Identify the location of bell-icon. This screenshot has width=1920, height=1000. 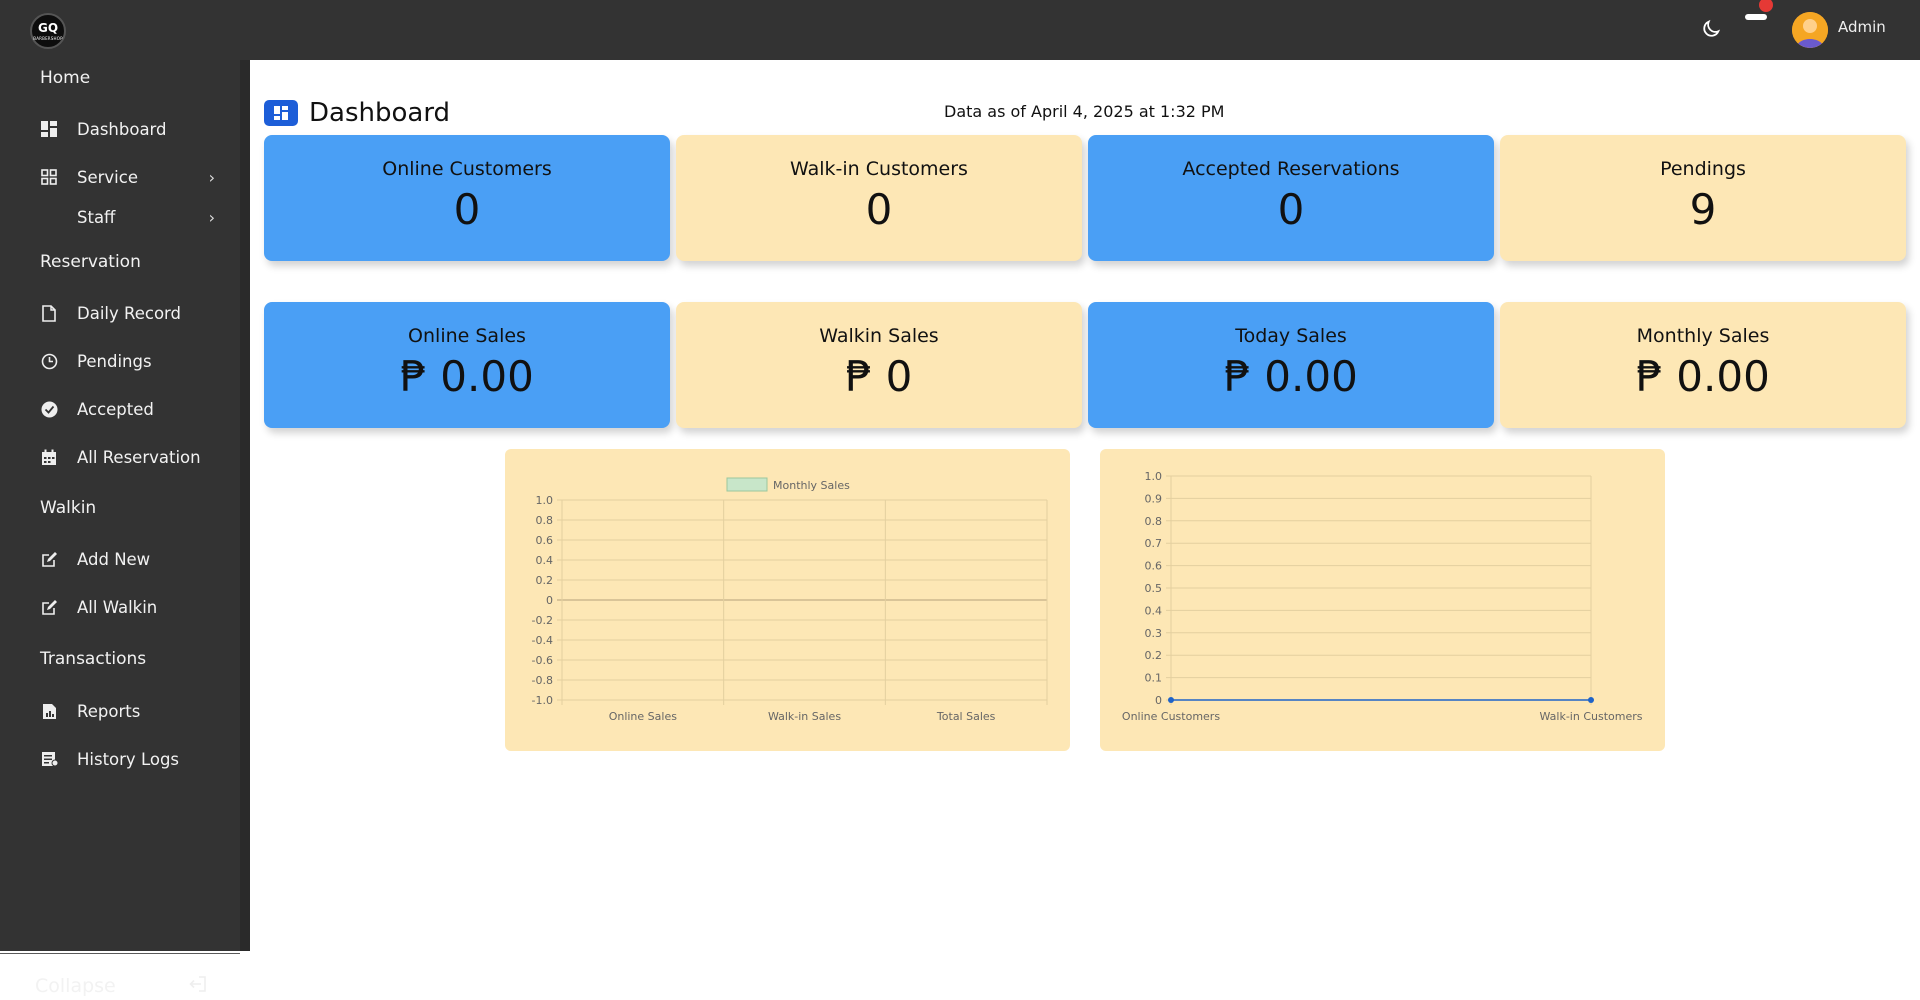
(1759, 11).